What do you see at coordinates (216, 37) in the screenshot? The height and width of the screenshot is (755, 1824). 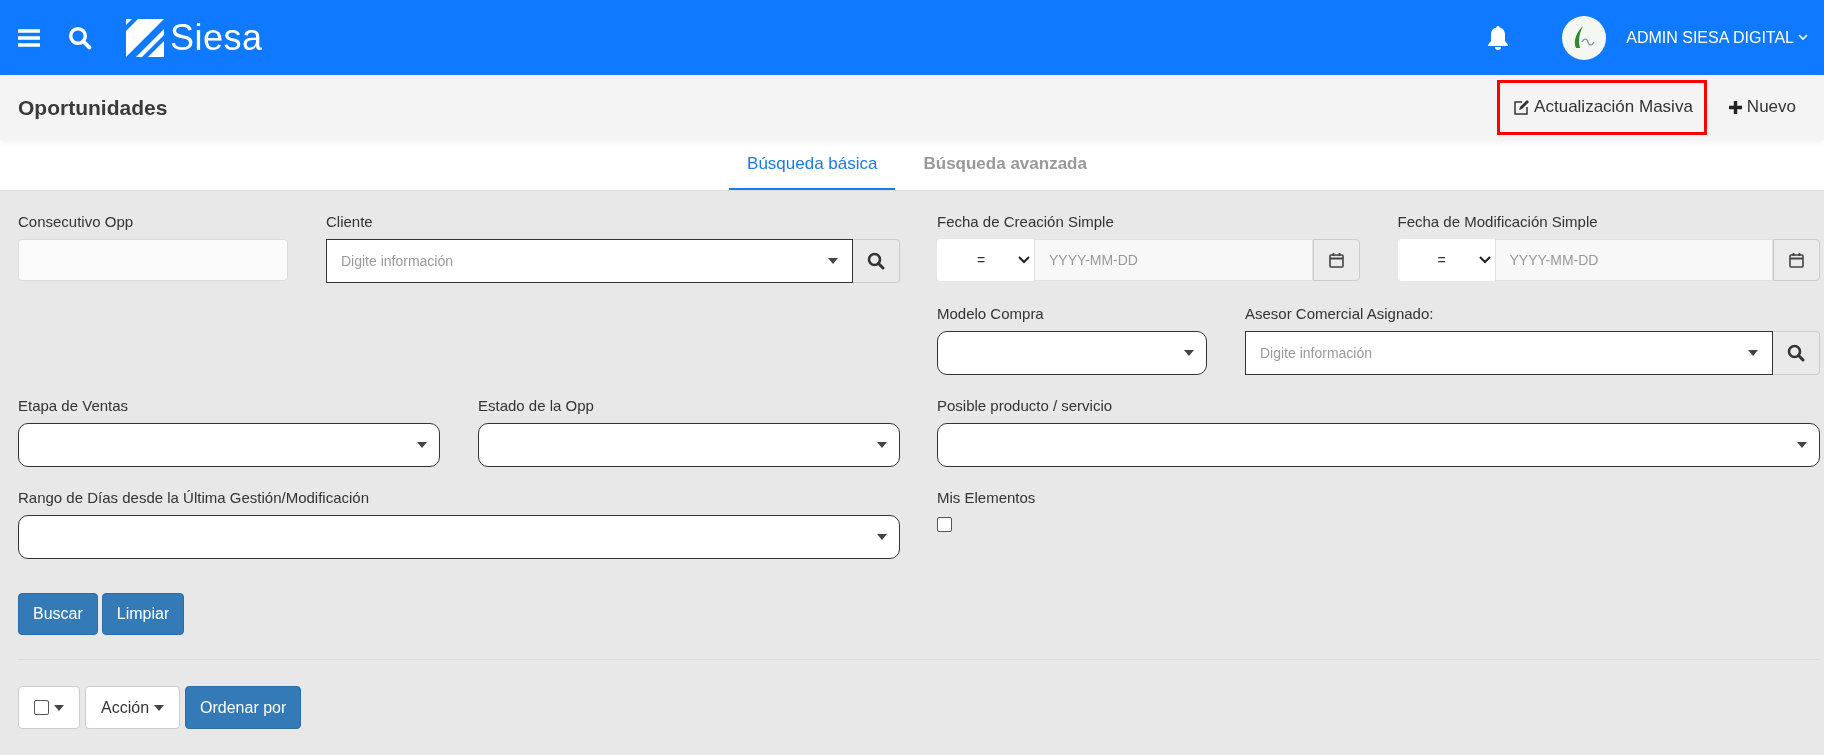 I see `brand-name: Siesa` at bounding box center [216, 37].